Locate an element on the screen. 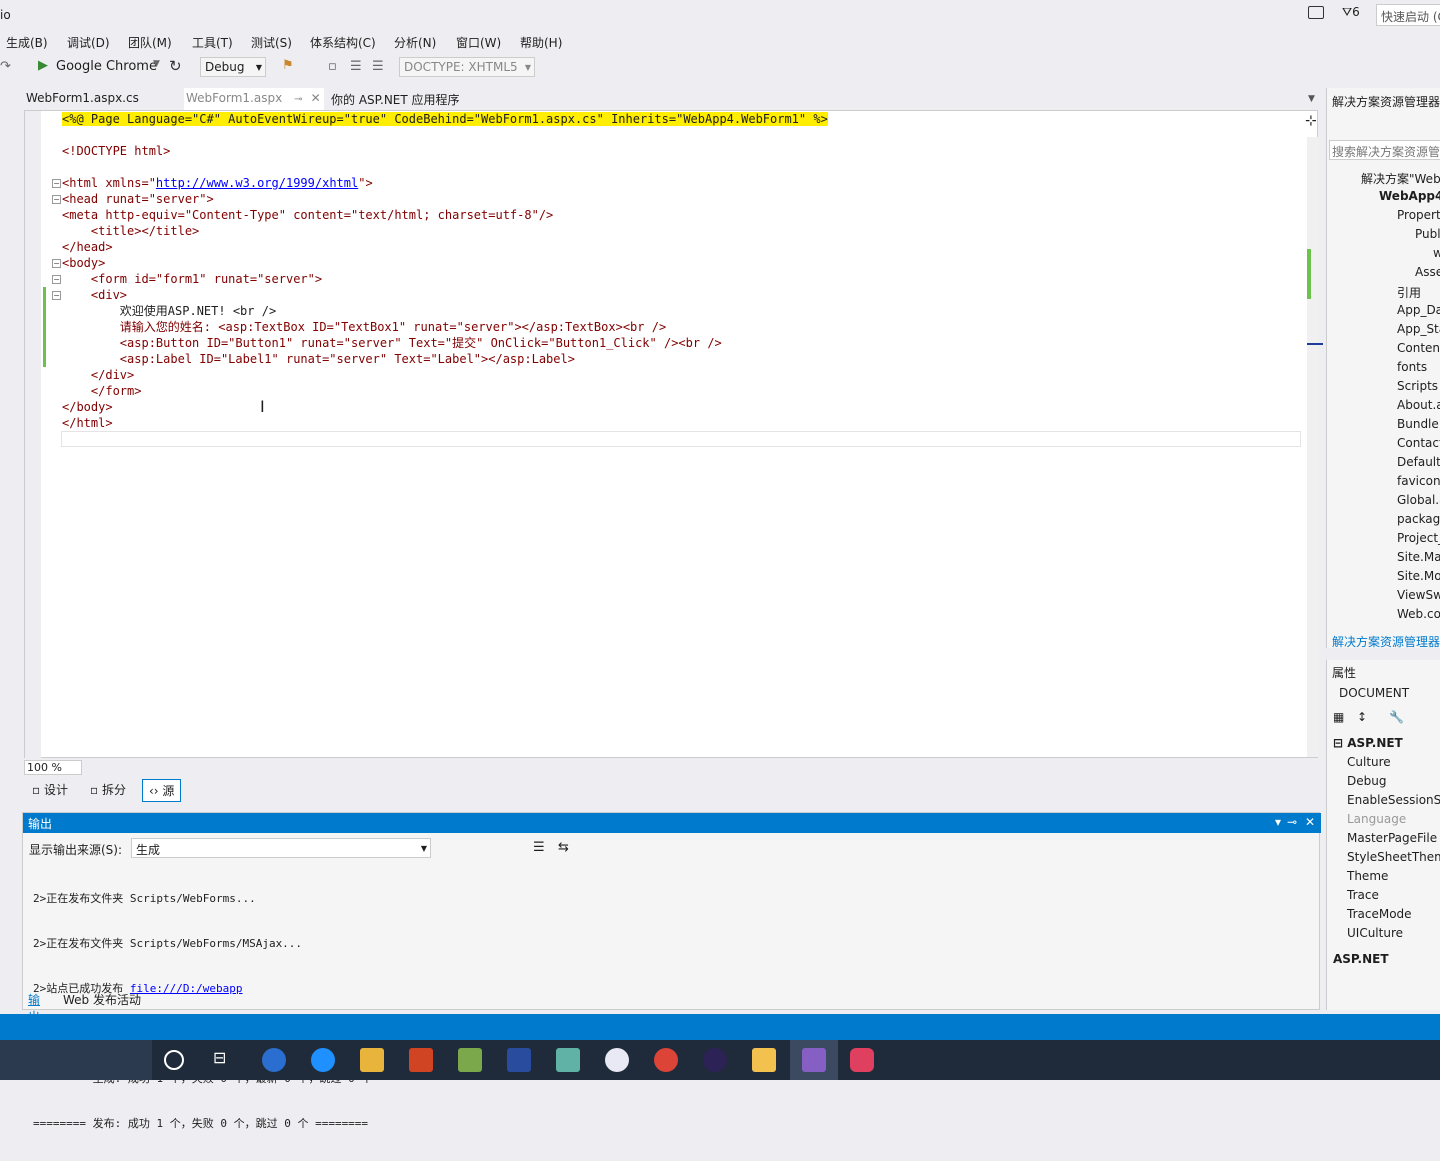 The width and height of the screenshot is (1440, 1161). redo-icon: ↷ is located at coordinates (5, 66).